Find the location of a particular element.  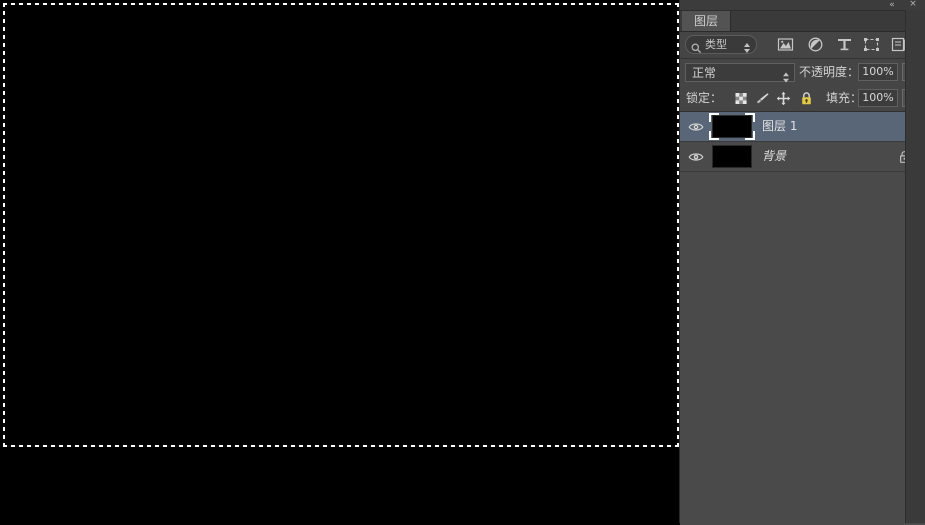

opacity-input: 100% is located at coordinates (878, 72).